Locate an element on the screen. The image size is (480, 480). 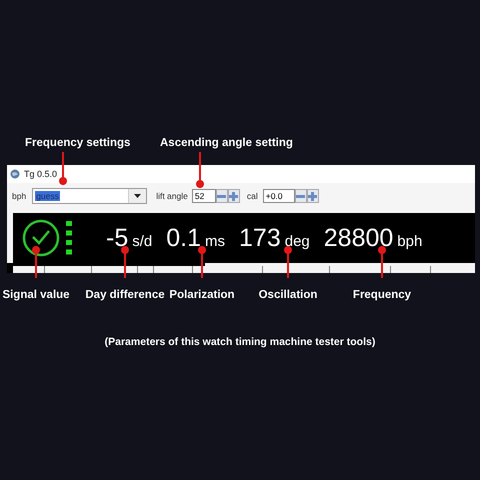
bph-label: bph is located at coordinates (19, 196).